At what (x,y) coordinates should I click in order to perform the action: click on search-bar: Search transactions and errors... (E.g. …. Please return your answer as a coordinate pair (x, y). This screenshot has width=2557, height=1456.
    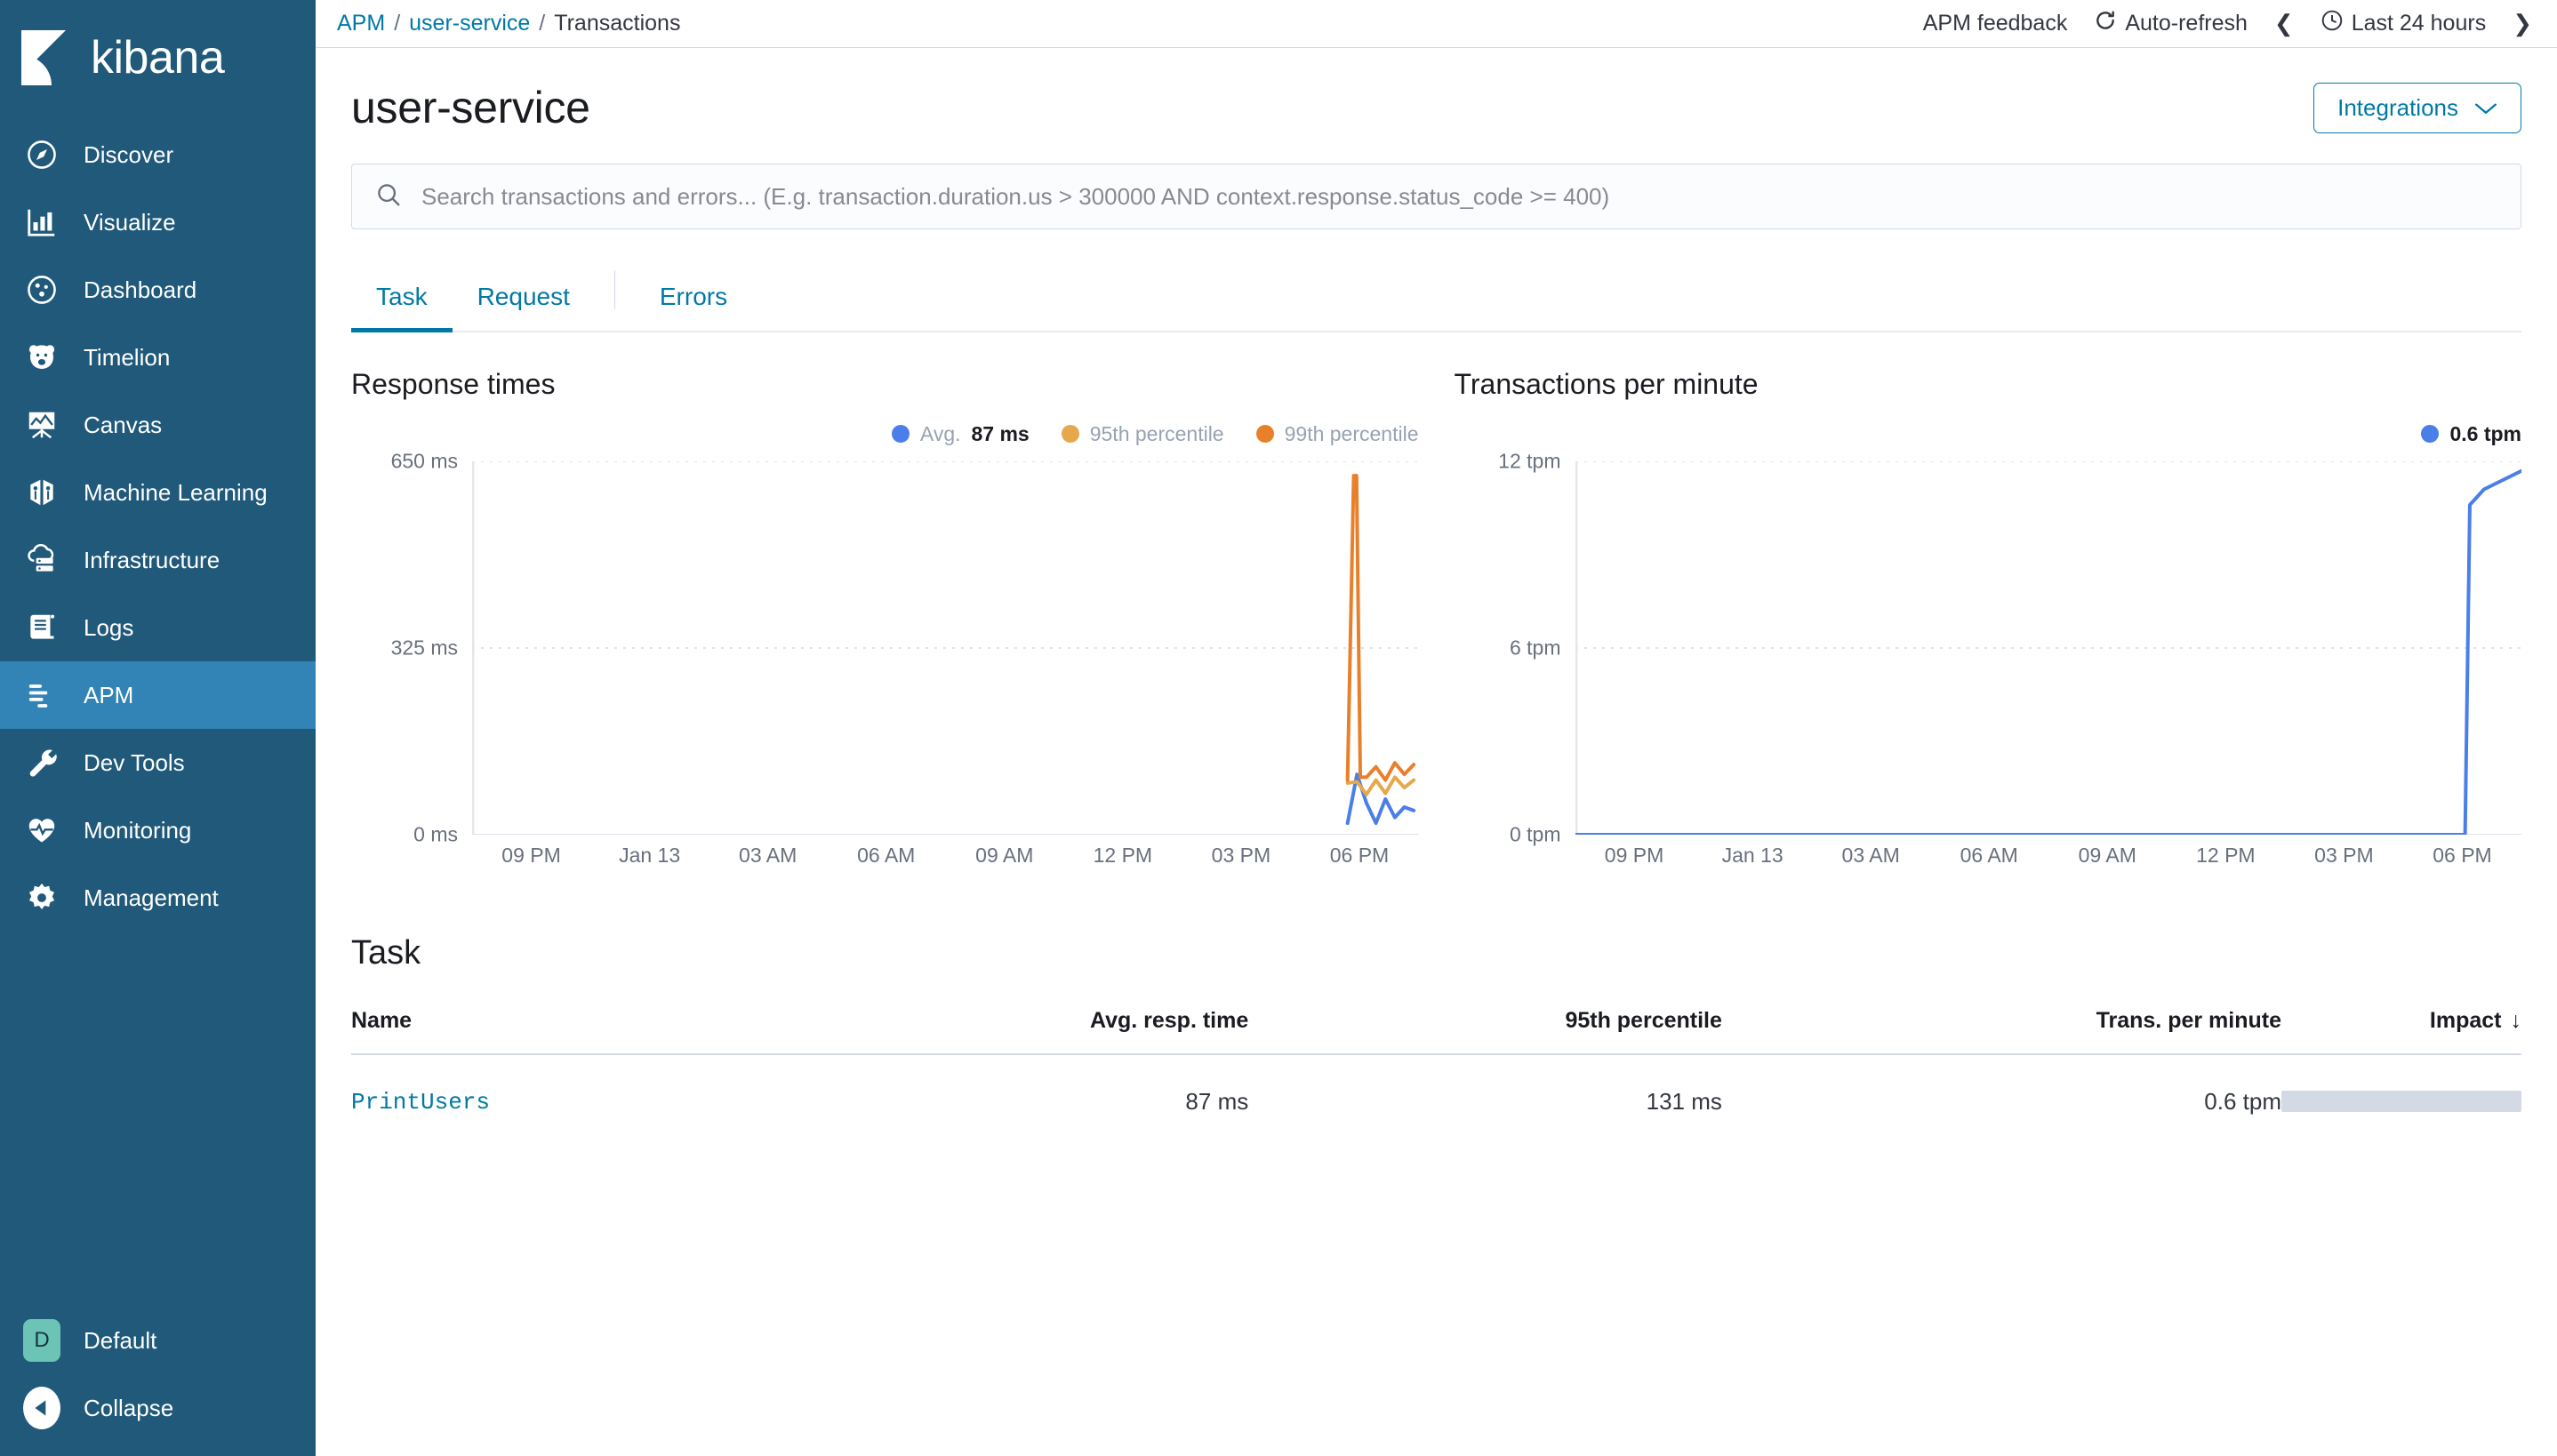
    Looking at the image, I should click on (1436, 196).